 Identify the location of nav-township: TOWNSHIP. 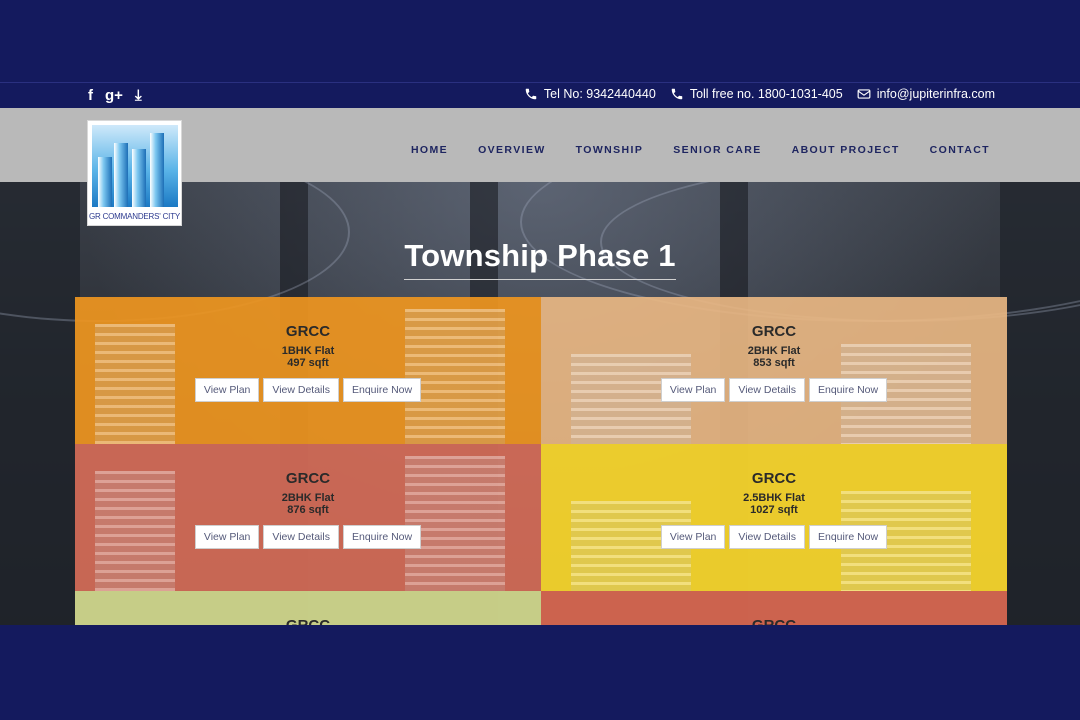
(610, 150).